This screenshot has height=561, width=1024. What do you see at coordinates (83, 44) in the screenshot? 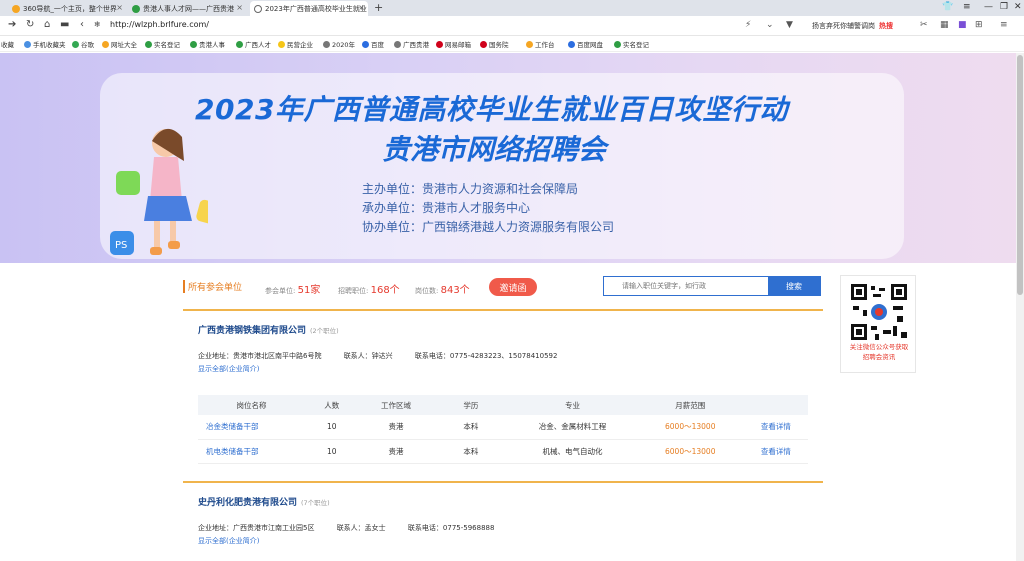
I see `bookmark-item: 谷歌` at bounding box center [83, 44].